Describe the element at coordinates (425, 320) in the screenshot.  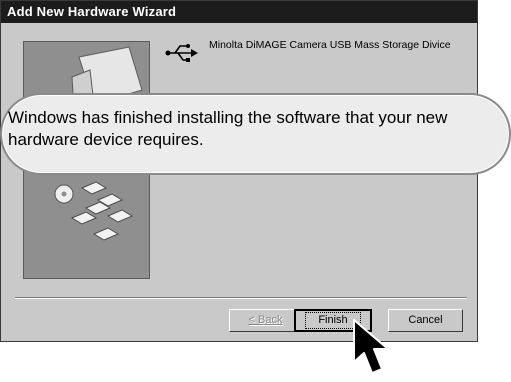
I see `cancel-button-label: Cancel` at that location.